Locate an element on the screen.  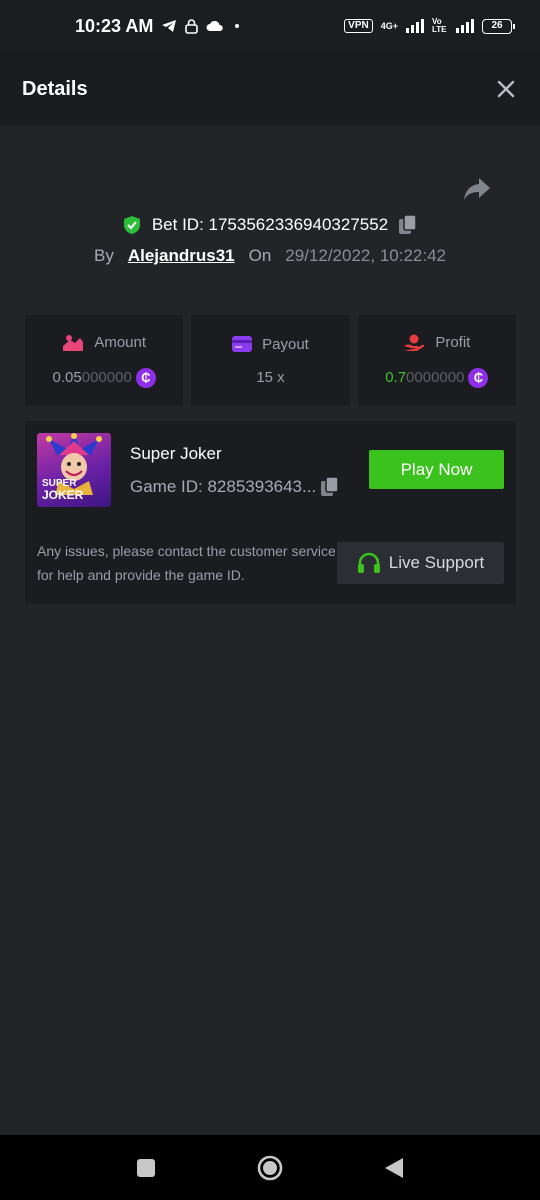
stat-profit-dim: 0000000 is located at coordinates (435, 377).